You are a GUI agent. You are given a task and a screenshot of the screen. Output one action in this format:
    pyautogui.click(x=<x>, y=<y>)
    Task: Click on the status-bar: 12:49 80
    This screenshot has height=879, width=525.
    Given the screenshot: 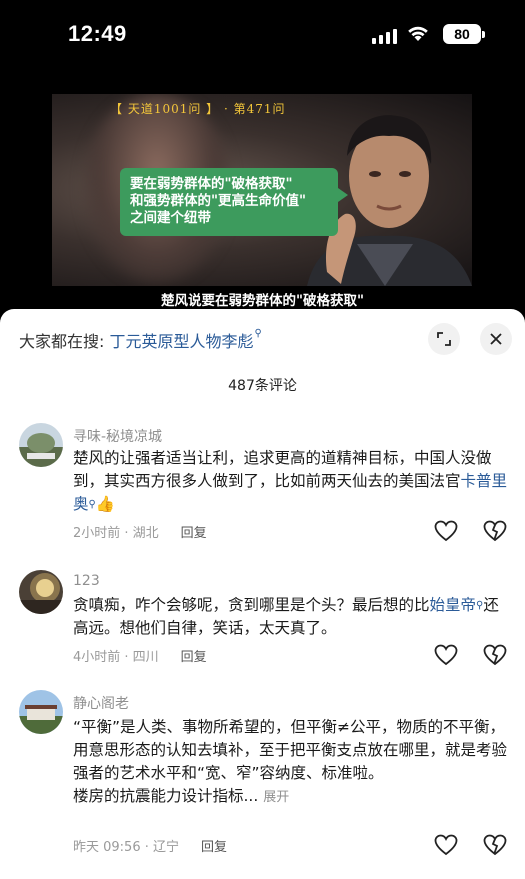 What is the action you would take?
    pyautogui.click(x=262, y=34)
    